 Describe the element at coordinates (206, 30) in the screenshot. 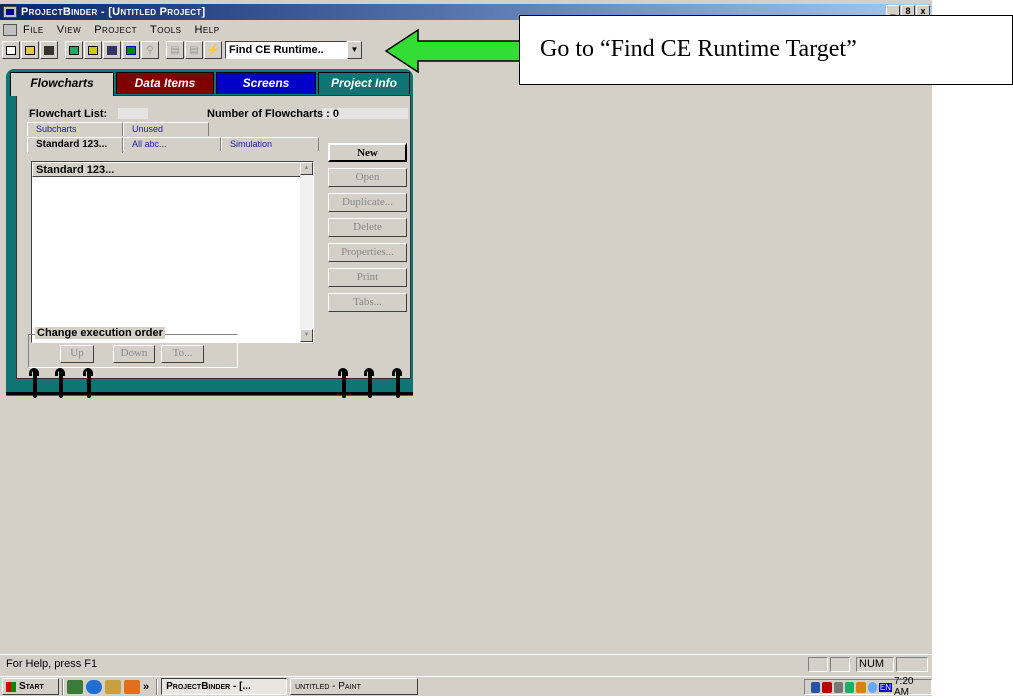

I see `menu-help: Help` at that location.